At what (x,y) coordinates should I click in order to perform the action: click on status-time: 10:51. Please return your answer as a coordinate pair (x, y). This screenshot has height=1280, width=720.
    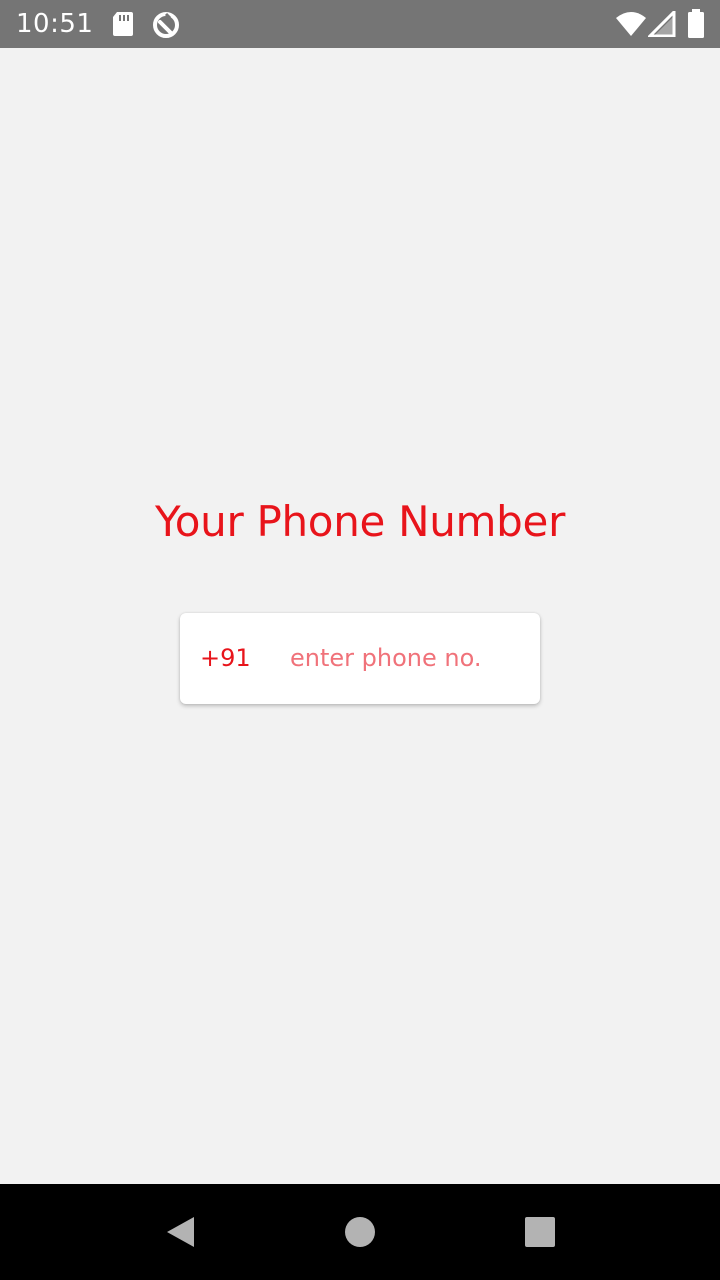
    Looking at the image, I should click on (55, 24).